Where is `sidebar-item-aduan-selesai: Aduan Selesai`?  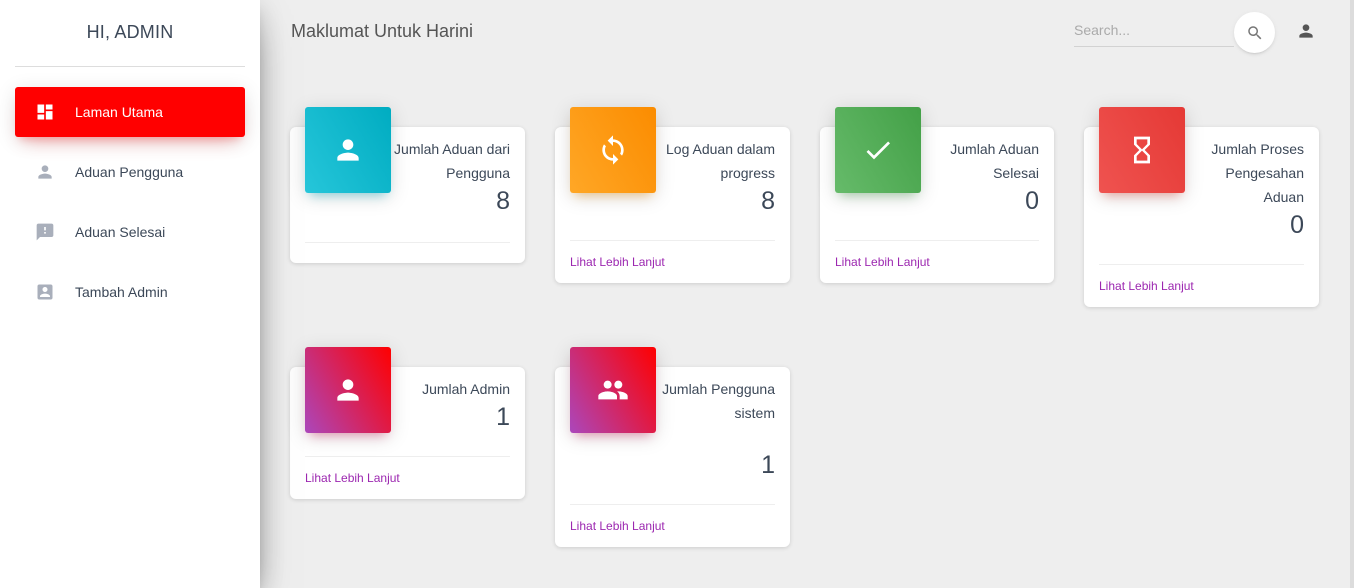
sidebar-item-aduan-selesai: Aduan Selesai is located at coordinates (130, 232).